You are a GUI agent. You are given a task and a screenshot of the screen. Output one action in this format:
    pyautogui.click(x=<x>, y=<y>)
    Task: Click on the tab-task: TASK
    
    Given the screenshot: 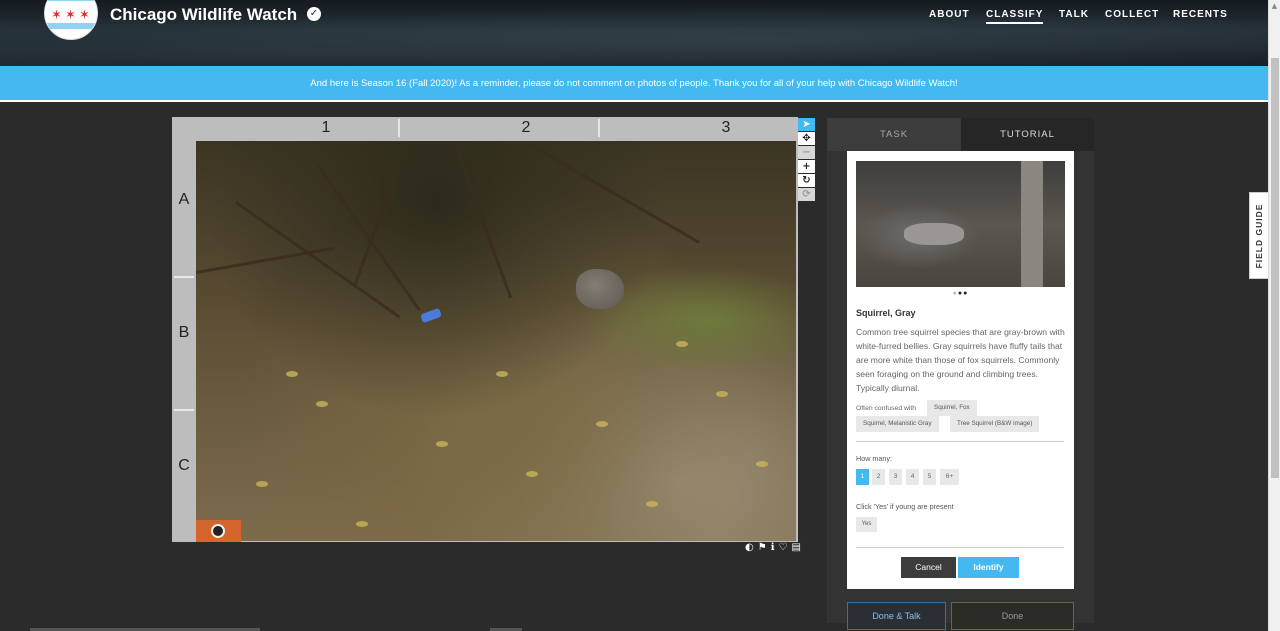 What is the action you would take?
    pyautogui.click(x=894, y=134)
    